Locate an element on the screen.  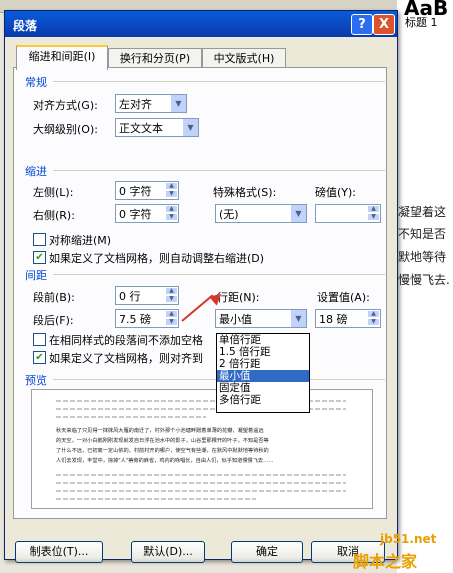
doc-text-fragment: 慢慢飞去. is located at coordinates (424, 280).